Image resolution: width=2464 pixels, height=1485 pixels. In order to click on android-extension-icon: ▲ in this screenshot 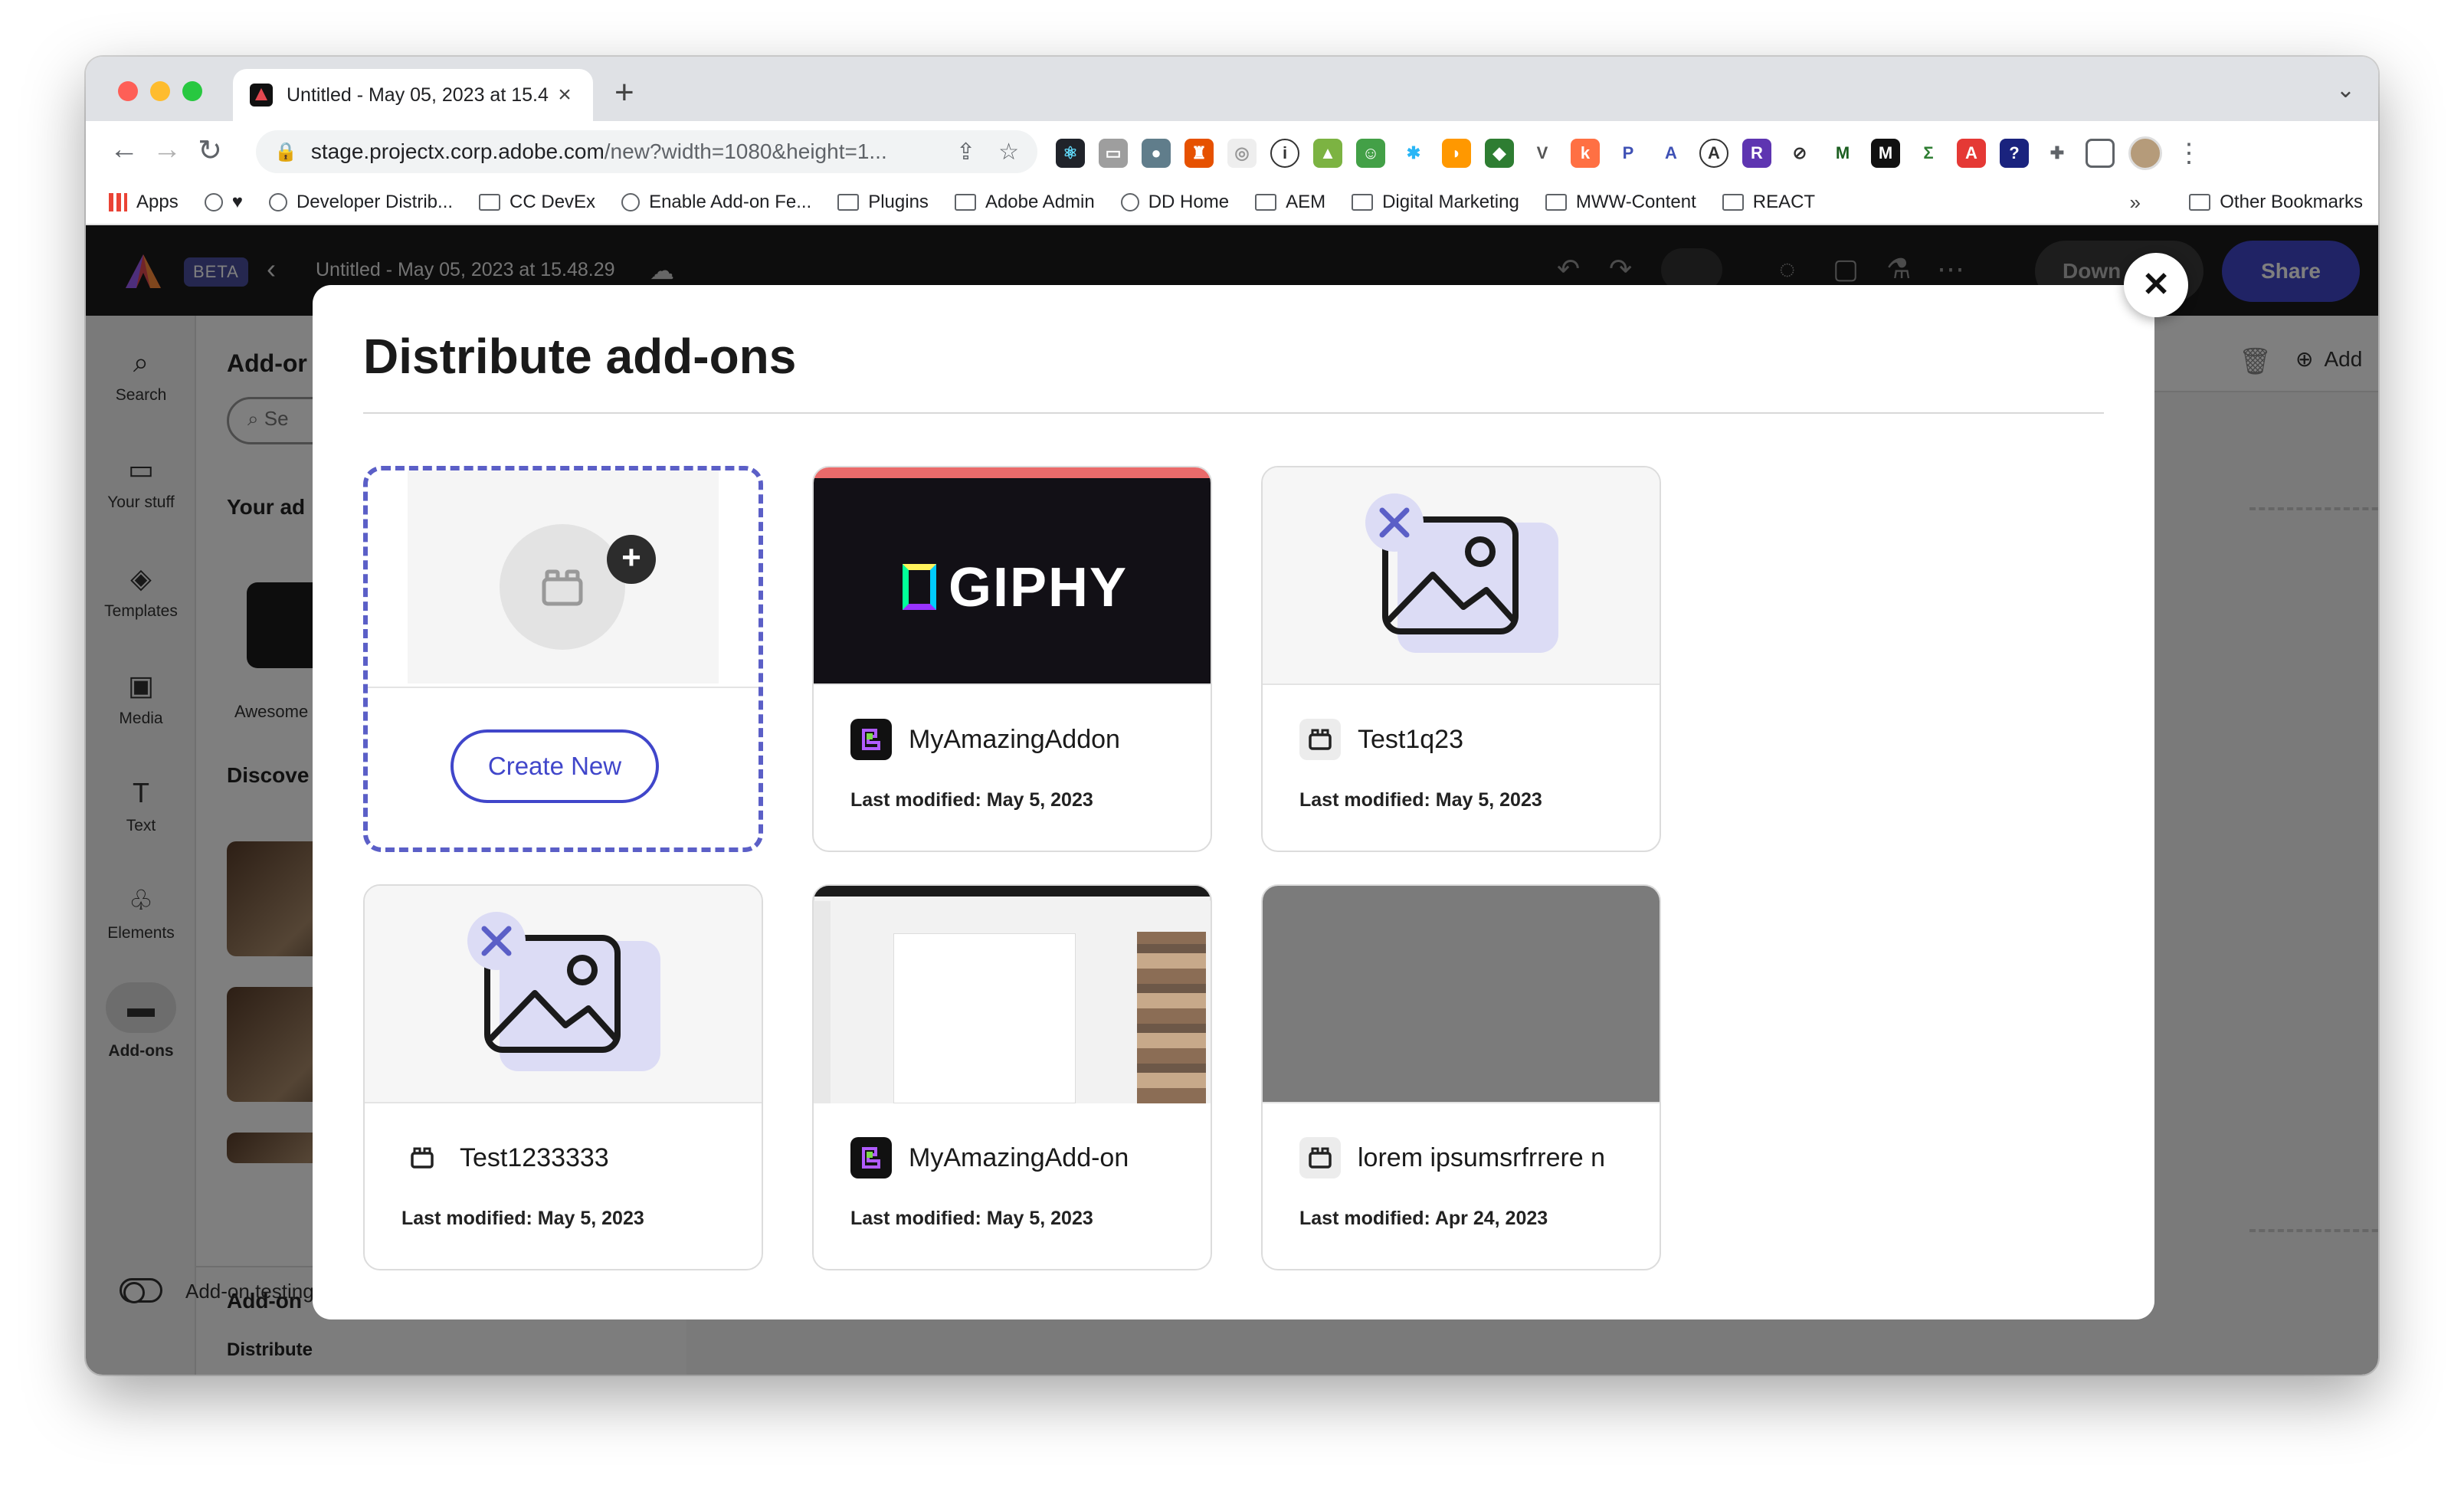, I will do `click(1327, 153)`.